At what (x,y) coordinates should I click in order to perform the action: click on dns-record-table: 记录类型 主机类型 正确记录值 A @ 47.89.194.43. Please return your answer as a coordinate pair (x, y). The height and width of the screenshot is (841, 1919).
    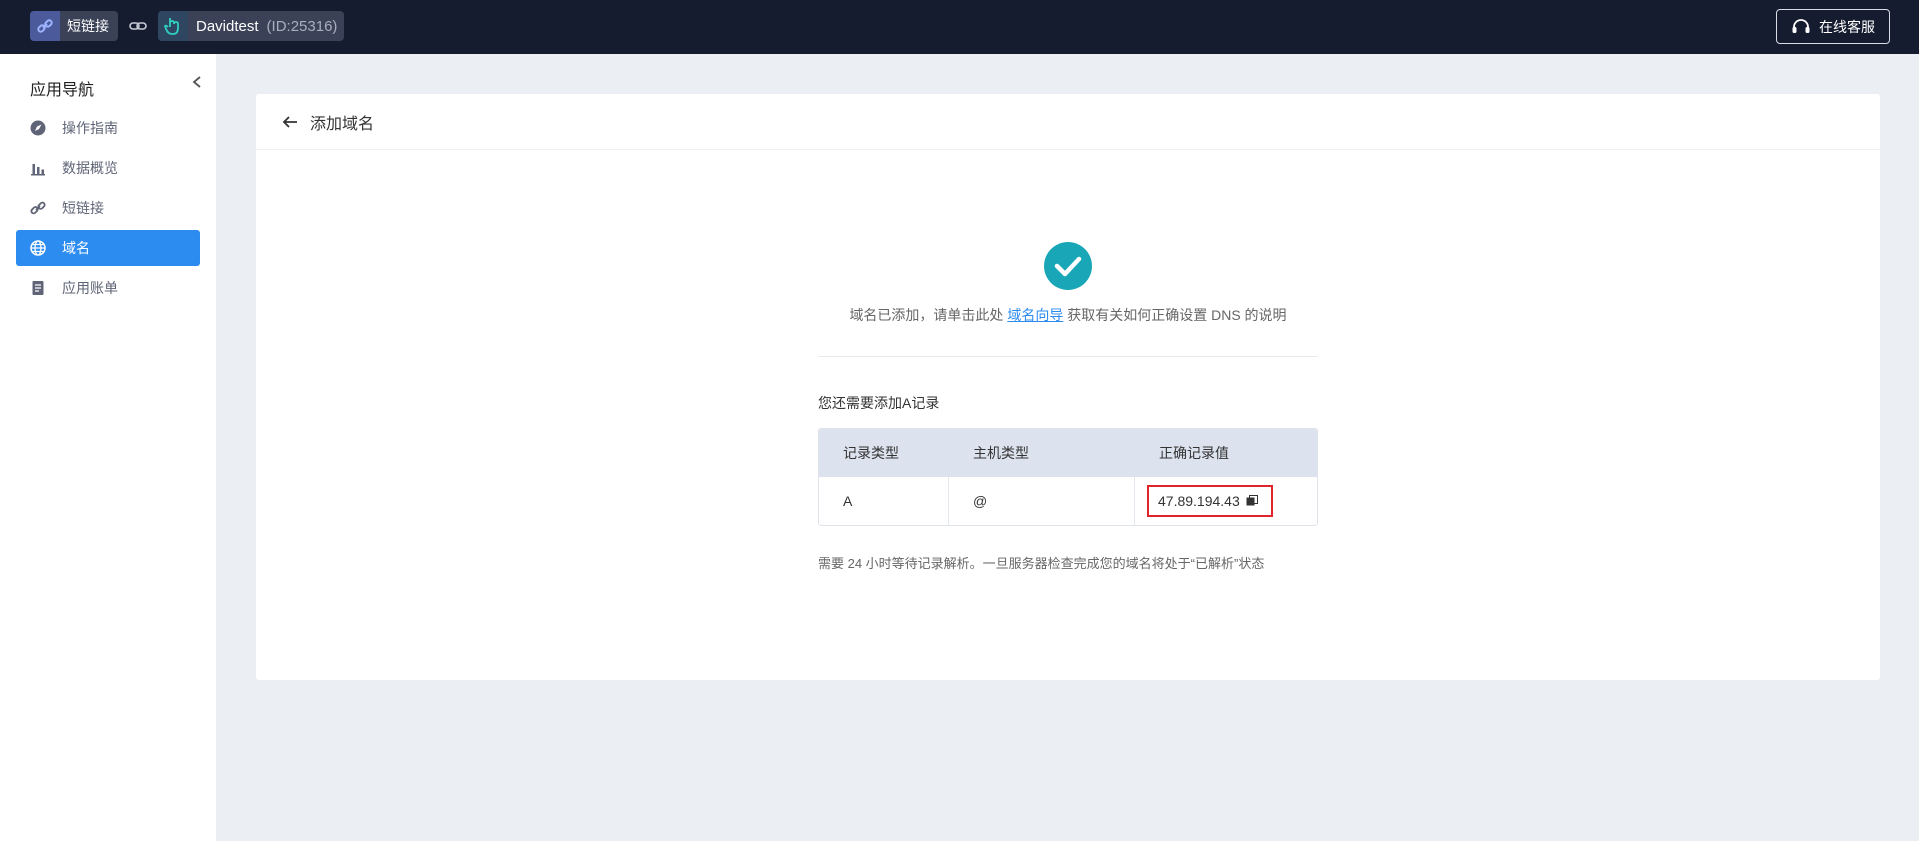
    Looking at the image, I should click on (1068, 477).